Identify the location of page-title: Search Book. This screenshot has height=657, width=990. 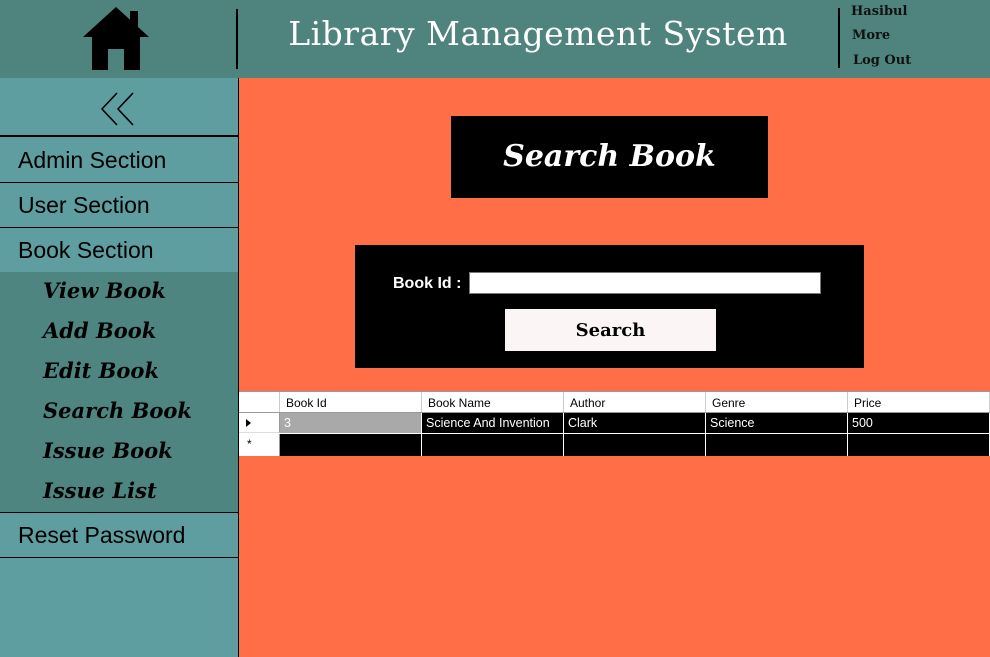
(609, 157).